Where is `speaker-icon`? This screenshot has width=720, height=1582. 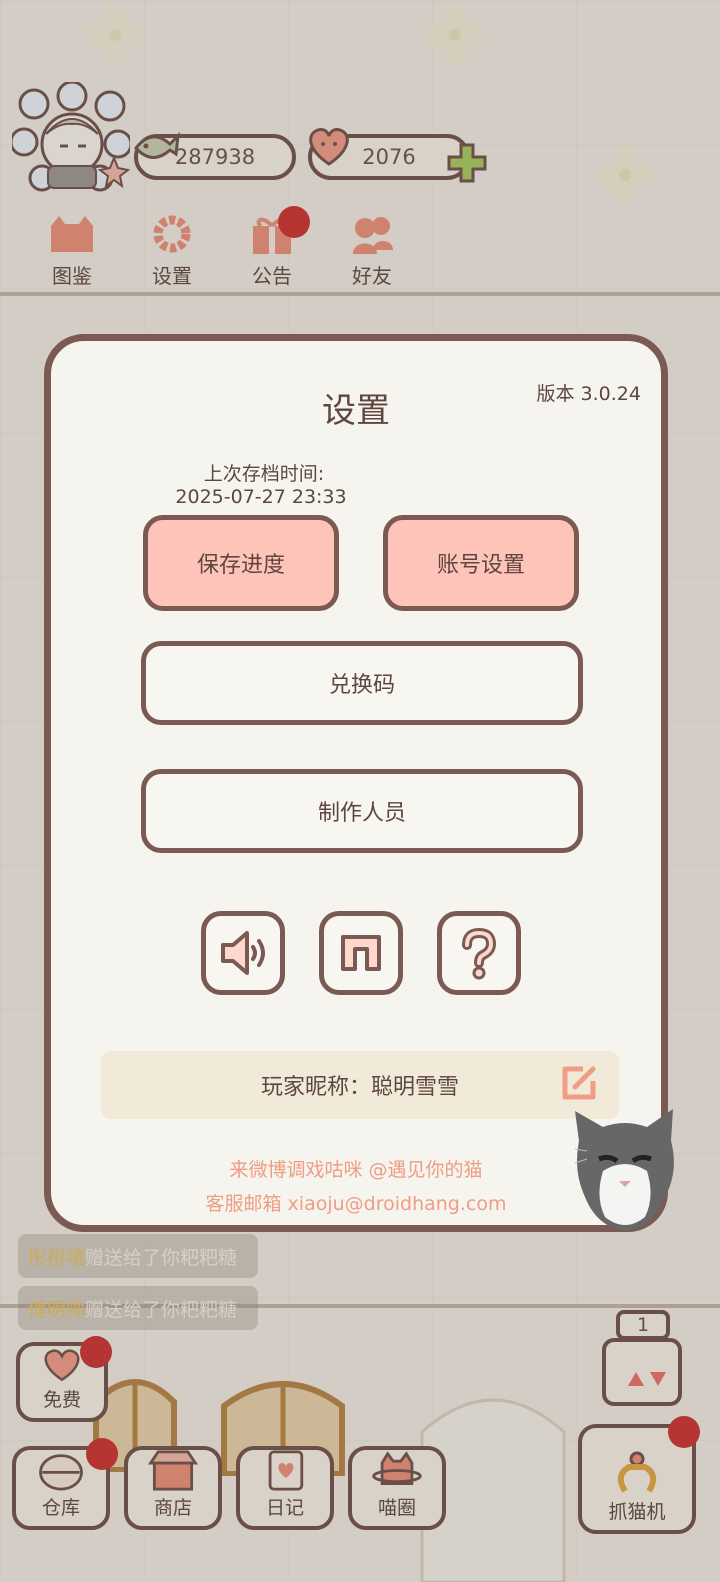
speaker-icon is located at coordinates (243, 953).